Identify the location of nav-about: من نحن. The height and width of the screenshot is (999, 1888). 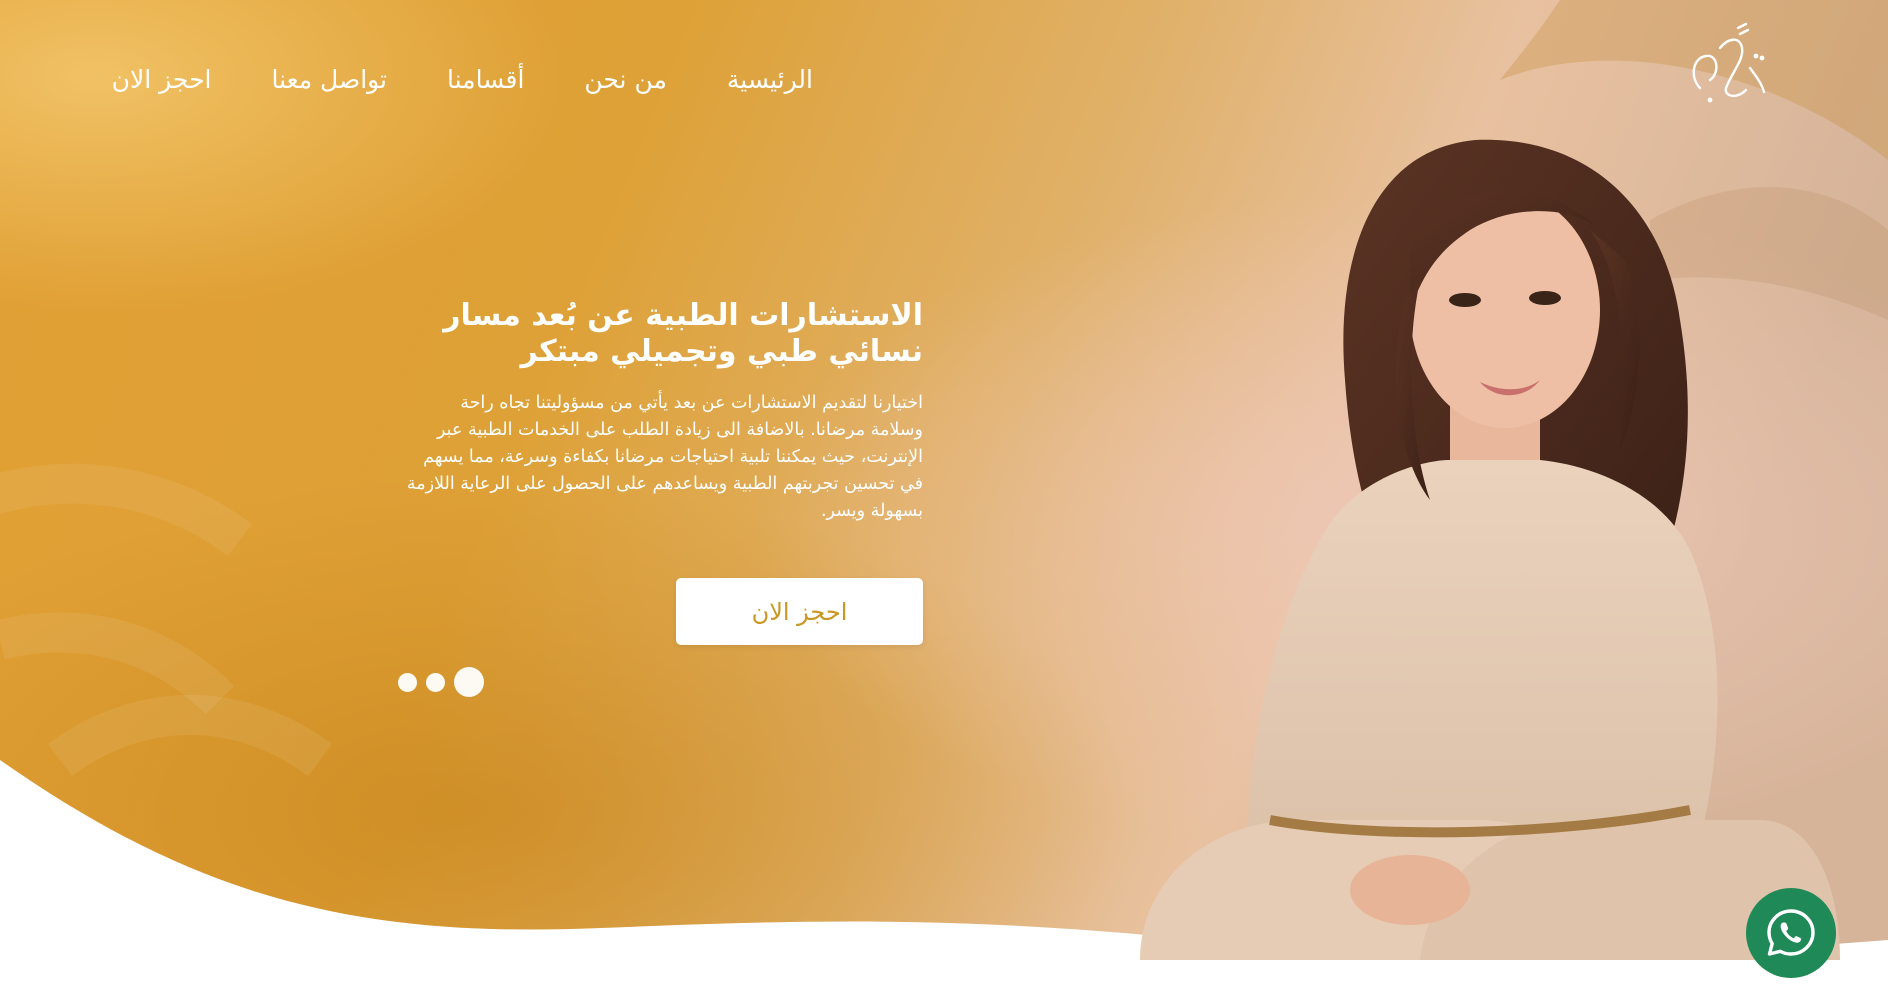
(625, 80).